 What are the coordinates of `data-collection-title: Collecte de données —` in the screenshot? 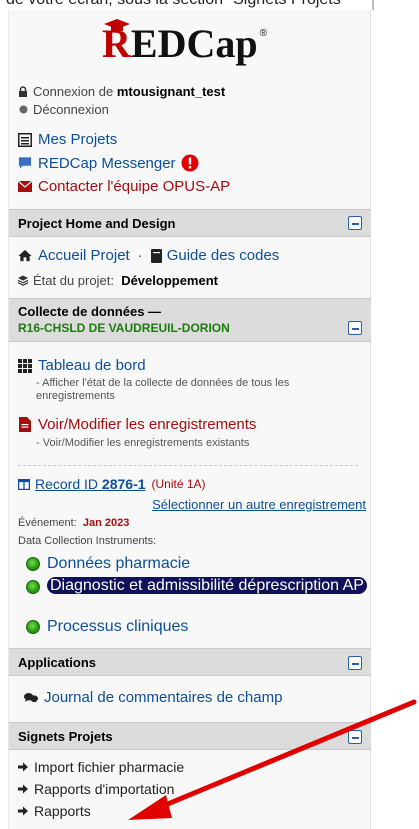 It's located at (90, 311).